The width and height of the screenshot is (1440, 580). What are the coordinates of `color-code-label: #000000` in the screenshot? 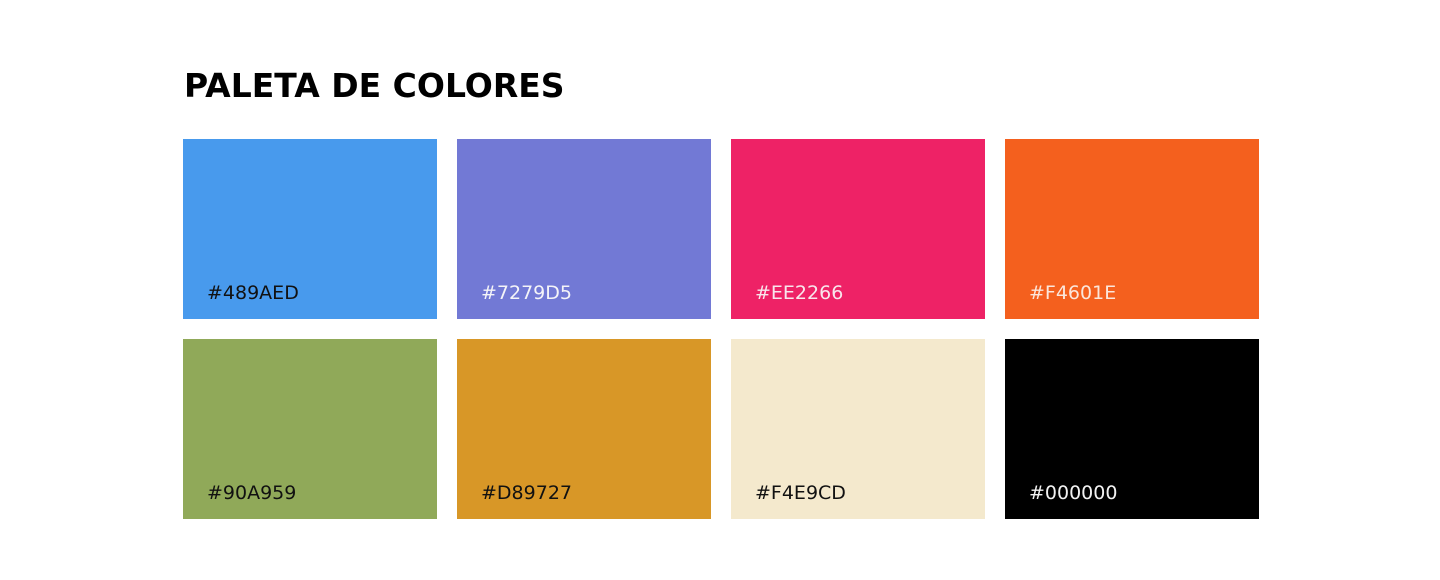 It's located at (1073, 493).